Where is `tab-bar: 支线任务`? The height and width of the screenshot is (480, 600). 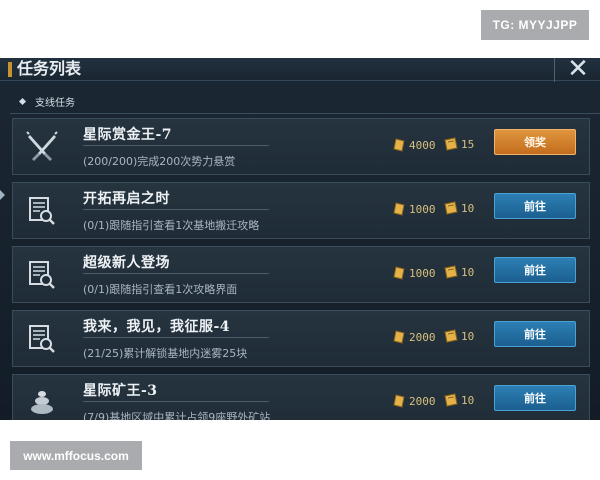 tab-bar: 支线任务 is located at coordinates (305, 102).